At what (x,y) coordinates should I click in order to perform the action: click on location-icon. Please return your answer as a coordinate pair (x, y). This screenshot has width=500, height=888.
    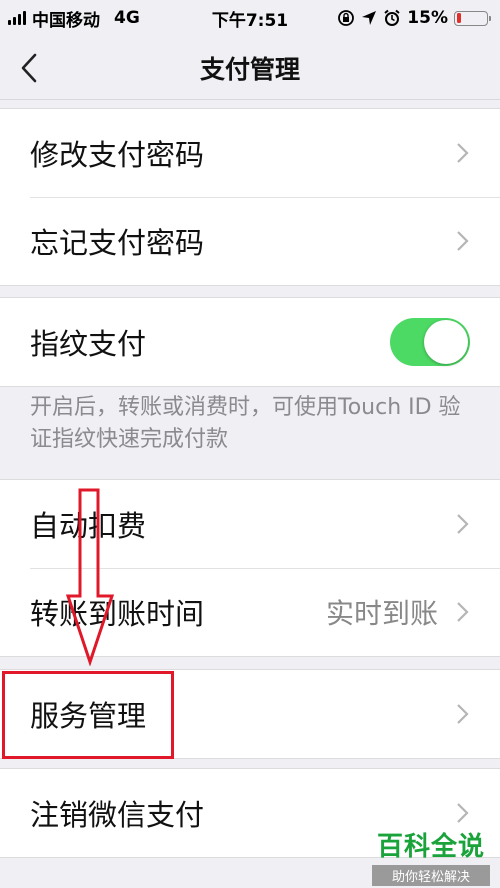
    Looking at the image, I should click on (369, 18).